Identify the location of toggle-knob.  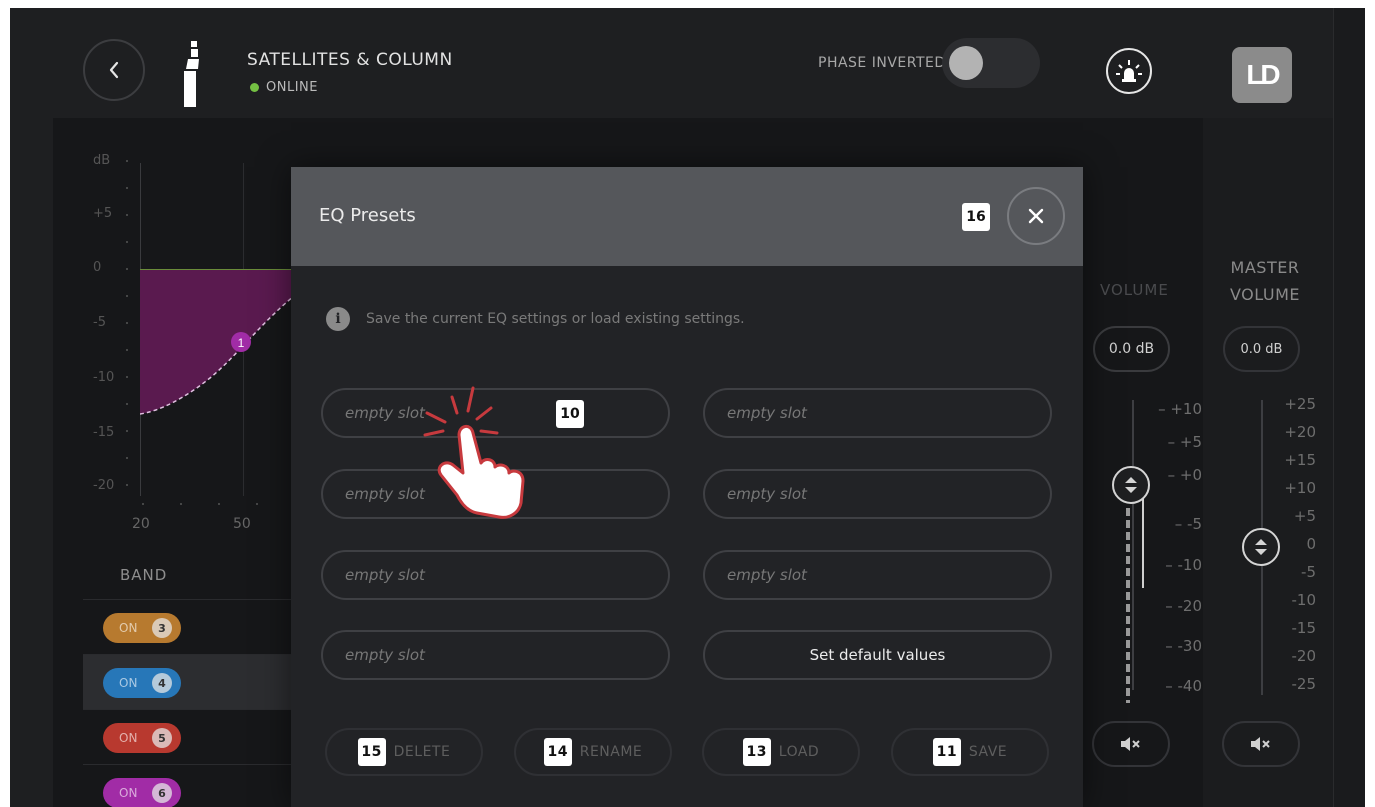
(966, 63).